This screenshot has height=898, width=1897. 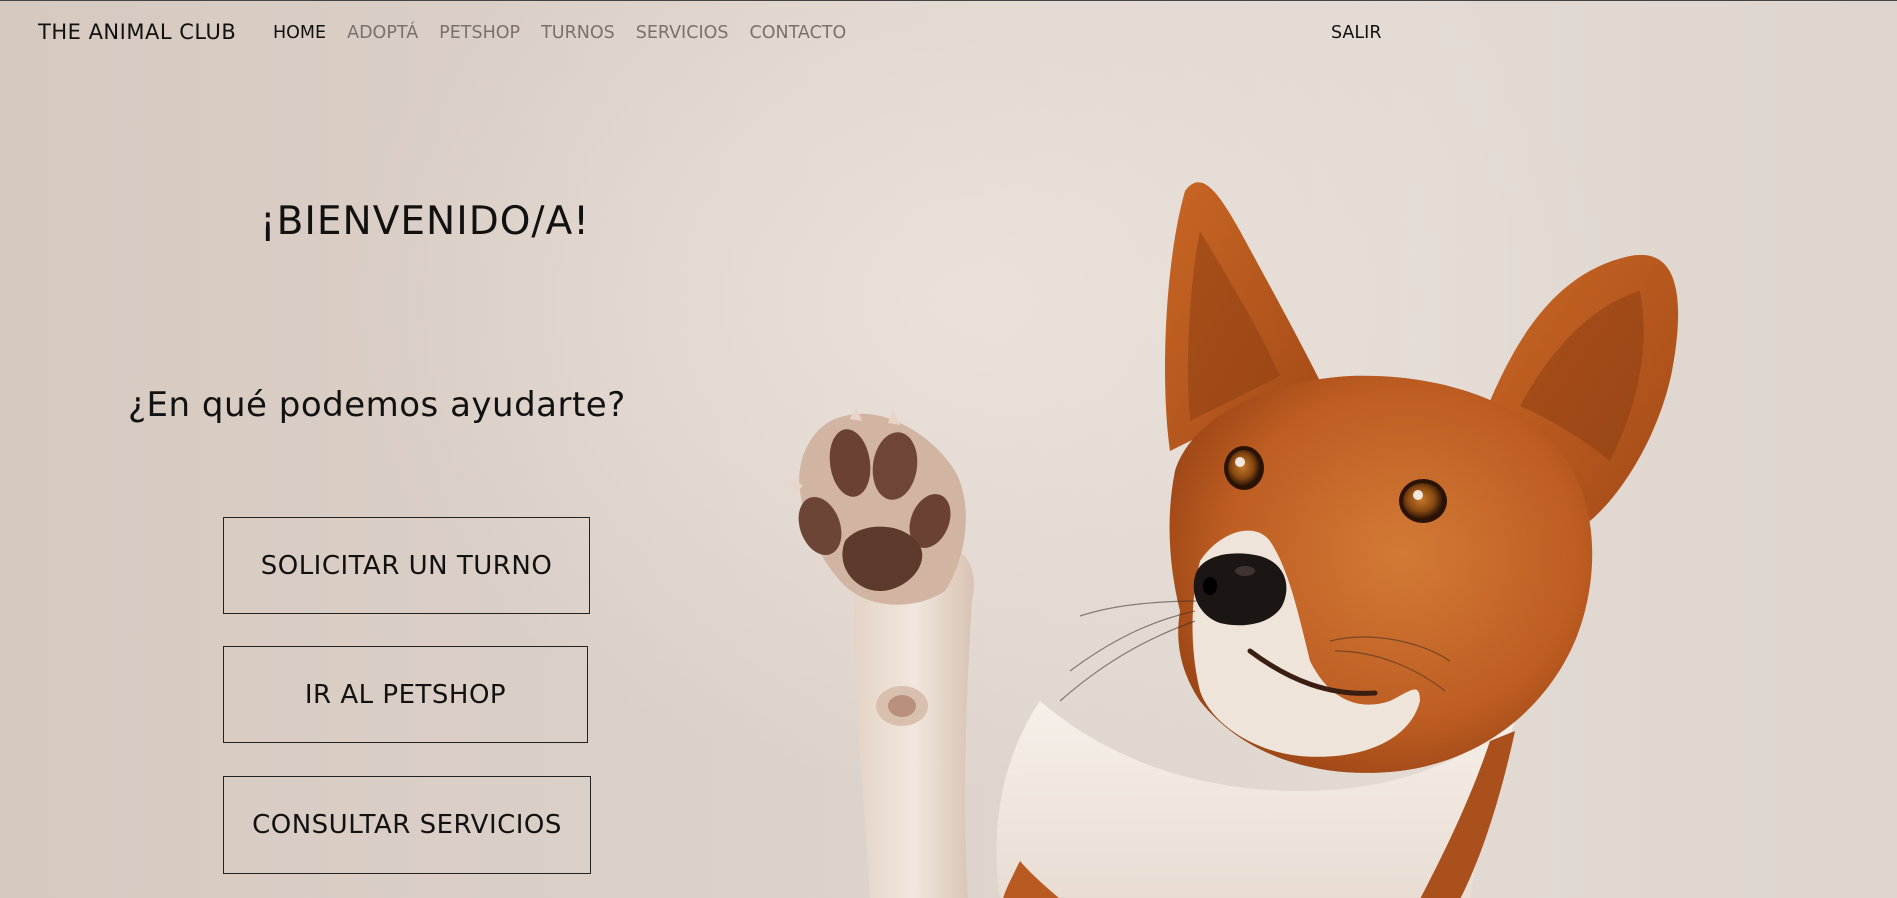 I want to click on nav-link-turnos: TURNOS, so click(x=578, y=33).